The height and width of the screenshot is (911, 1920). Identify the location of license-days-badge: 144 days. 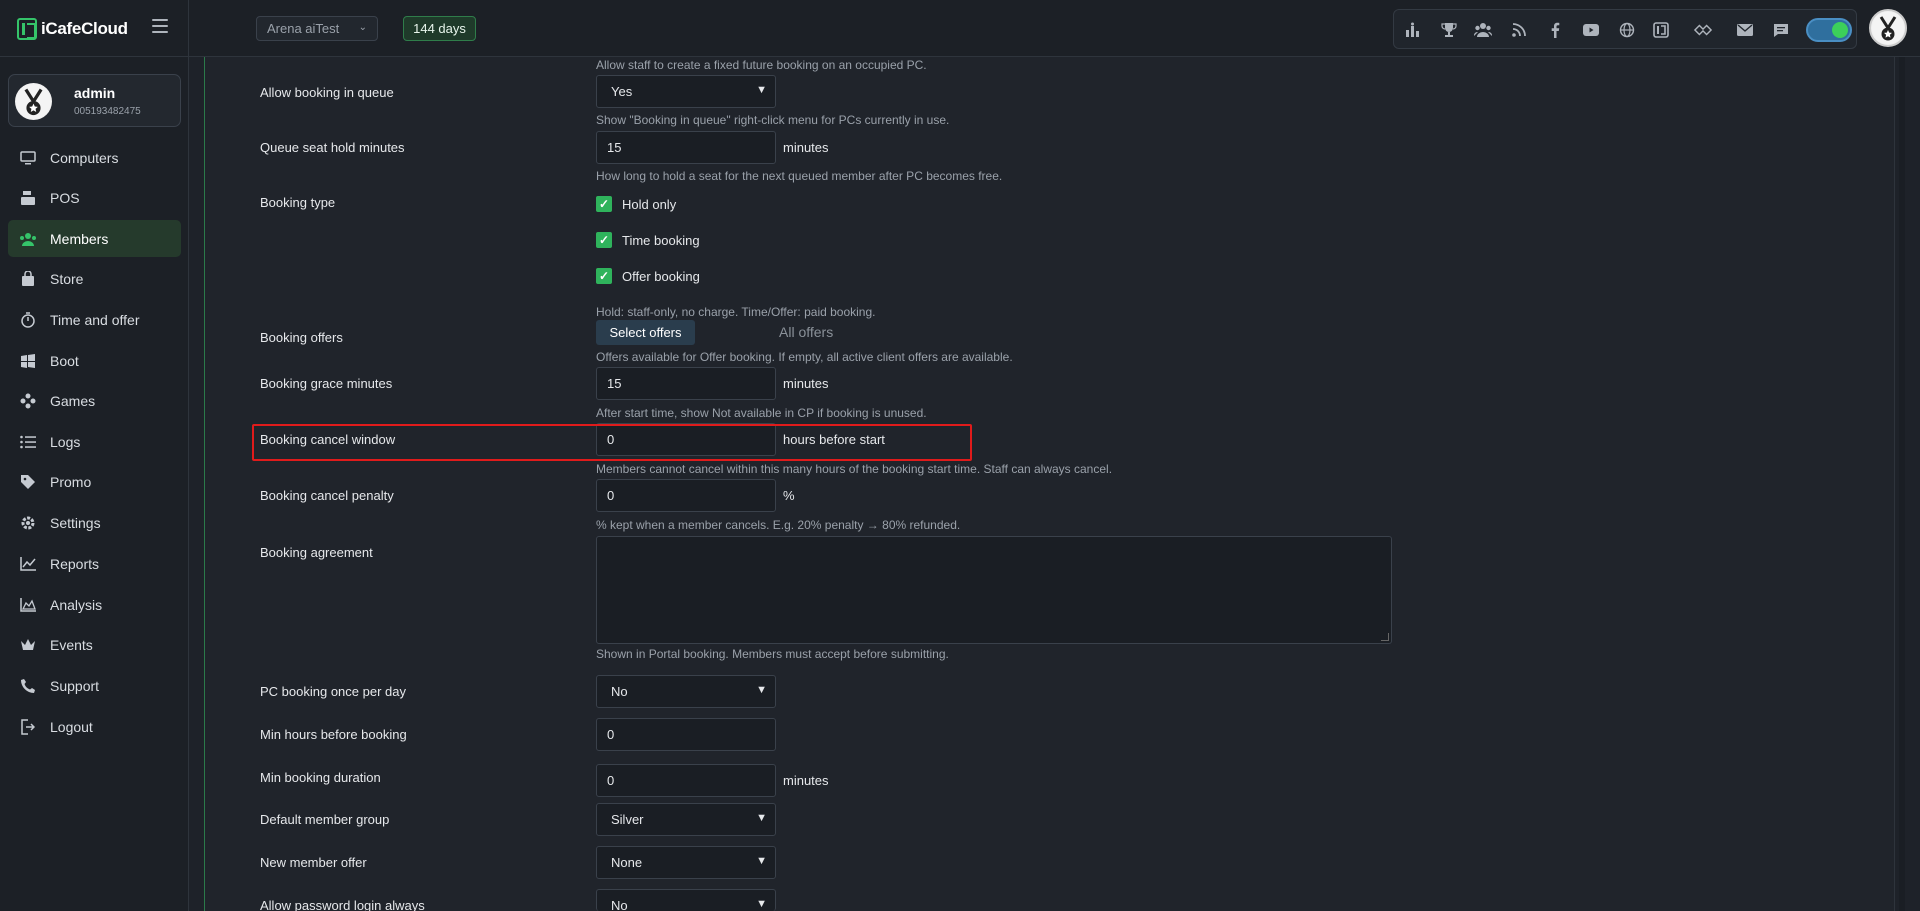
(439, 28).